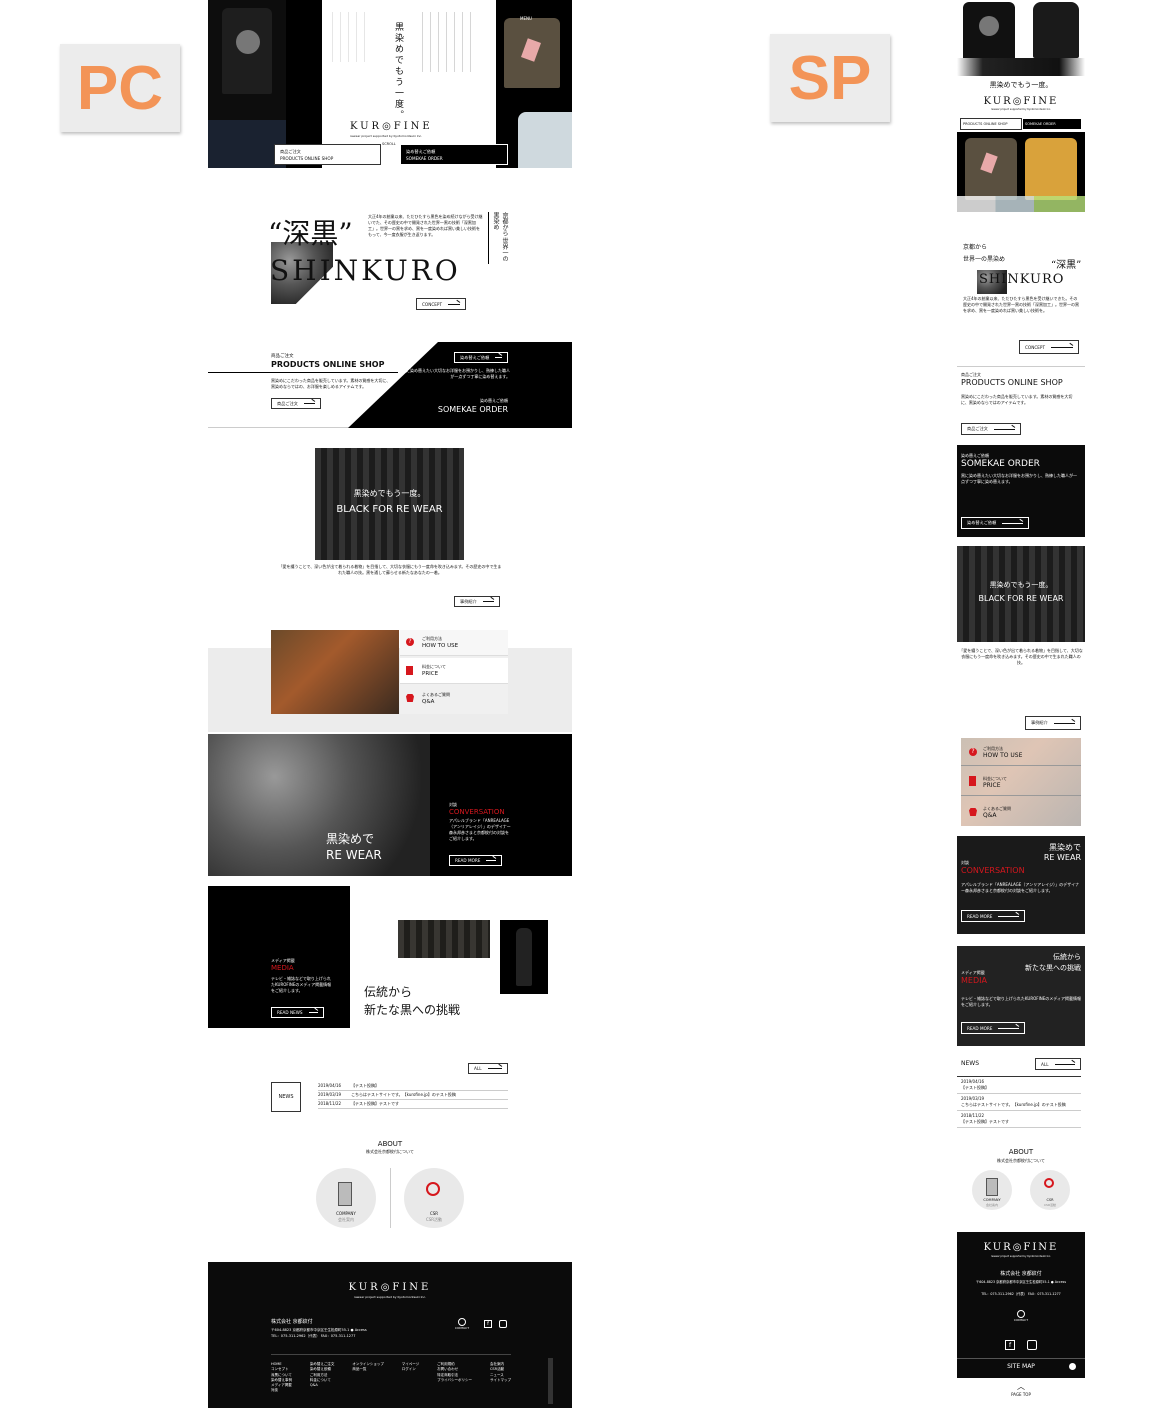 Image resolution: width=1156 pixels, height=1408 pixels. Describe the element at coordinates (1021, 1247) in the screenshot. I see `sp-footer-logo: KUR◎FINE` at that location.